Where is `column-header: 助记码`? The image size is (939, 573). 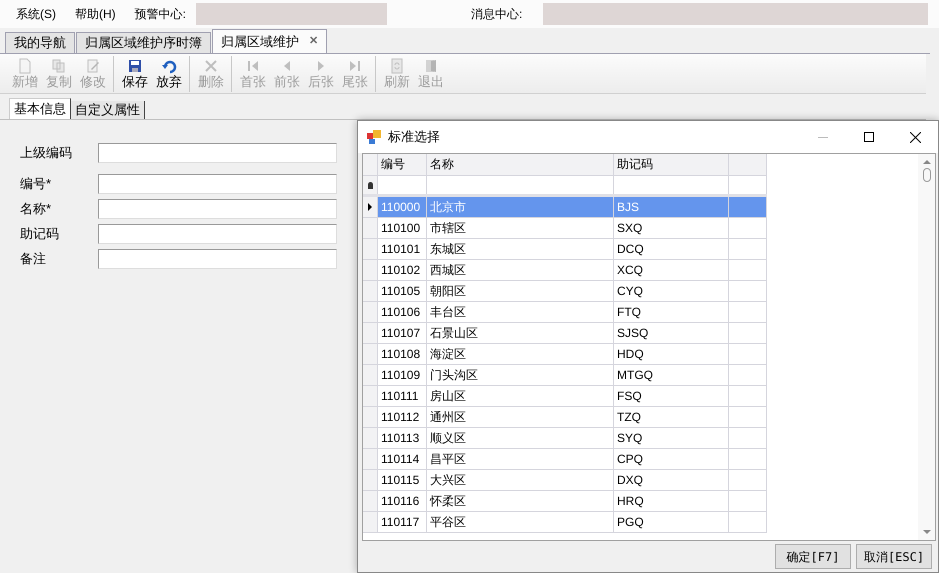 column-header: 助记码 is located at coordinates (671, 165).